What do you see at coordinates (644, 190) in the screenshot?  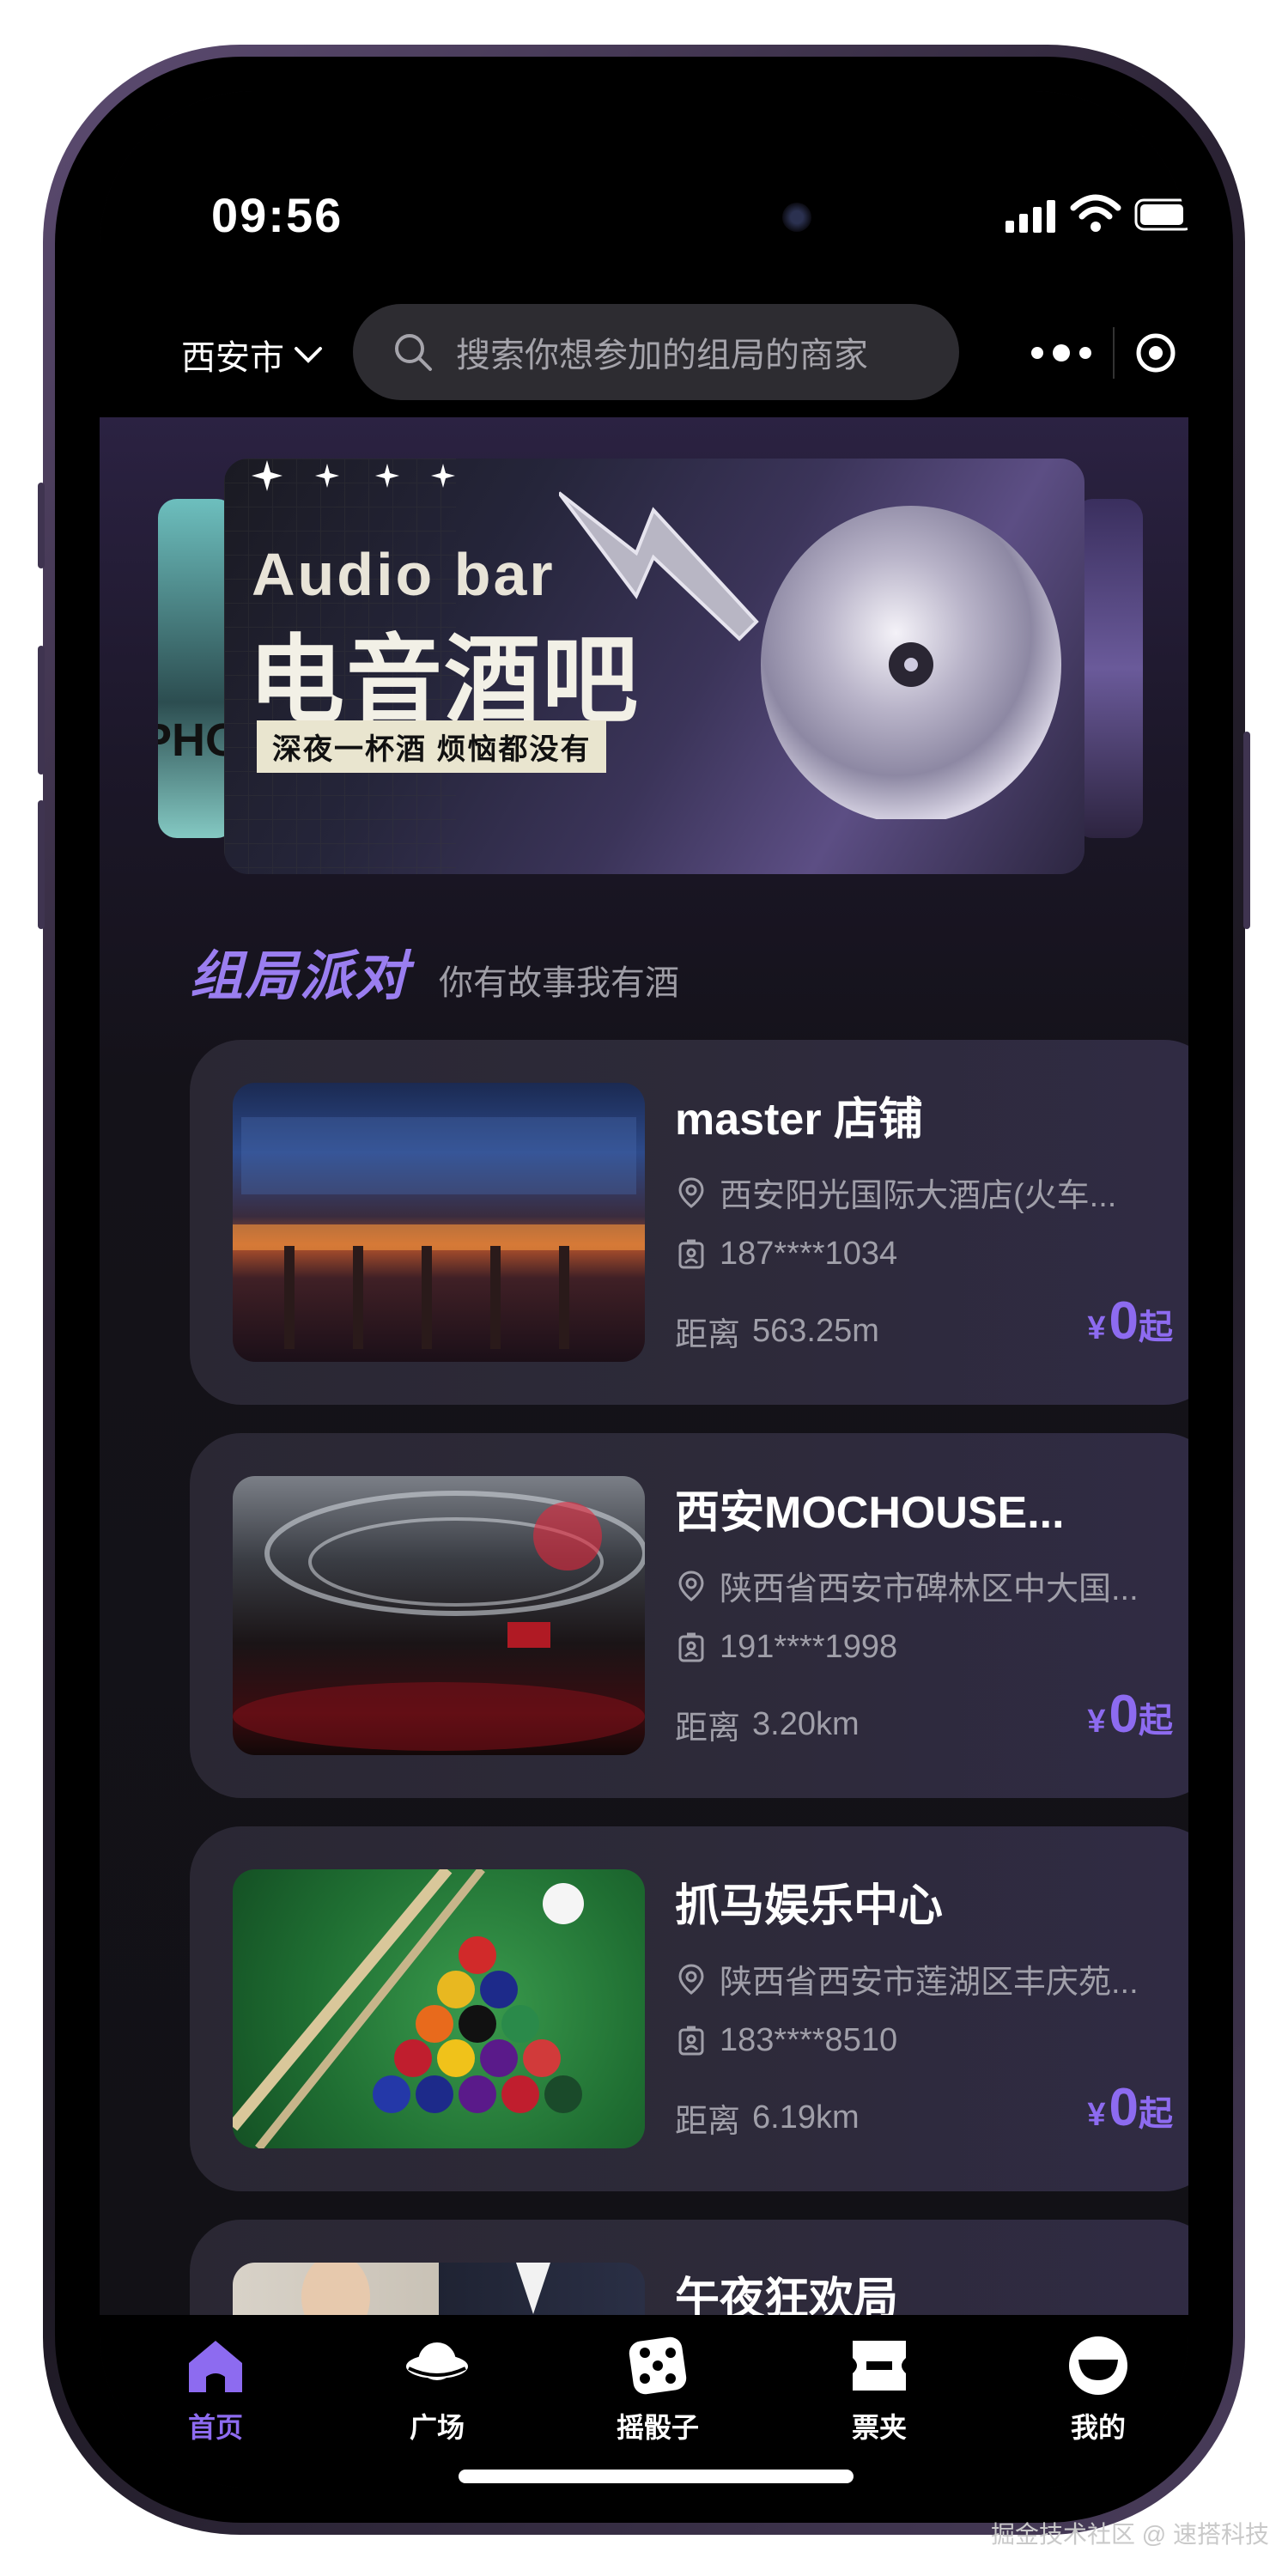 I see `status-bar: 09:56` at bounding box center [644, 190].